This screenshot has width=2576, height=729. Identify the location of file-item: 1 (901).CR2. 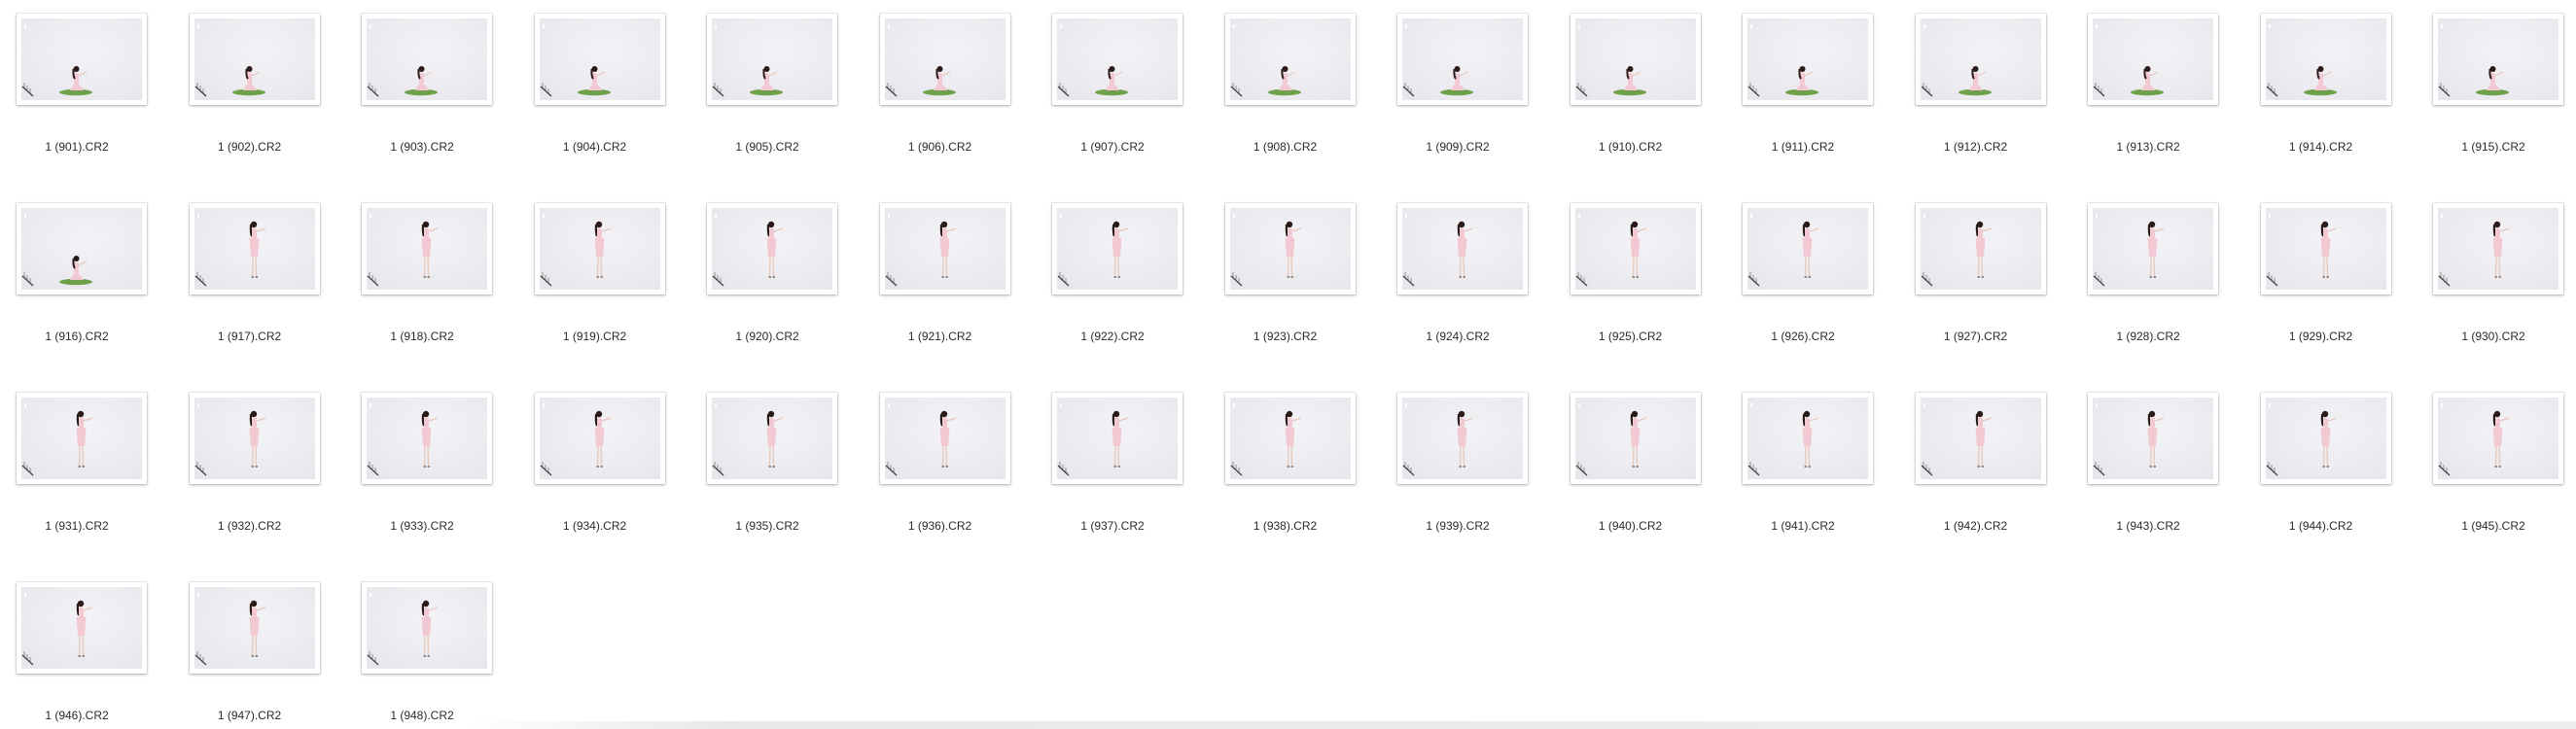
(77, 95).